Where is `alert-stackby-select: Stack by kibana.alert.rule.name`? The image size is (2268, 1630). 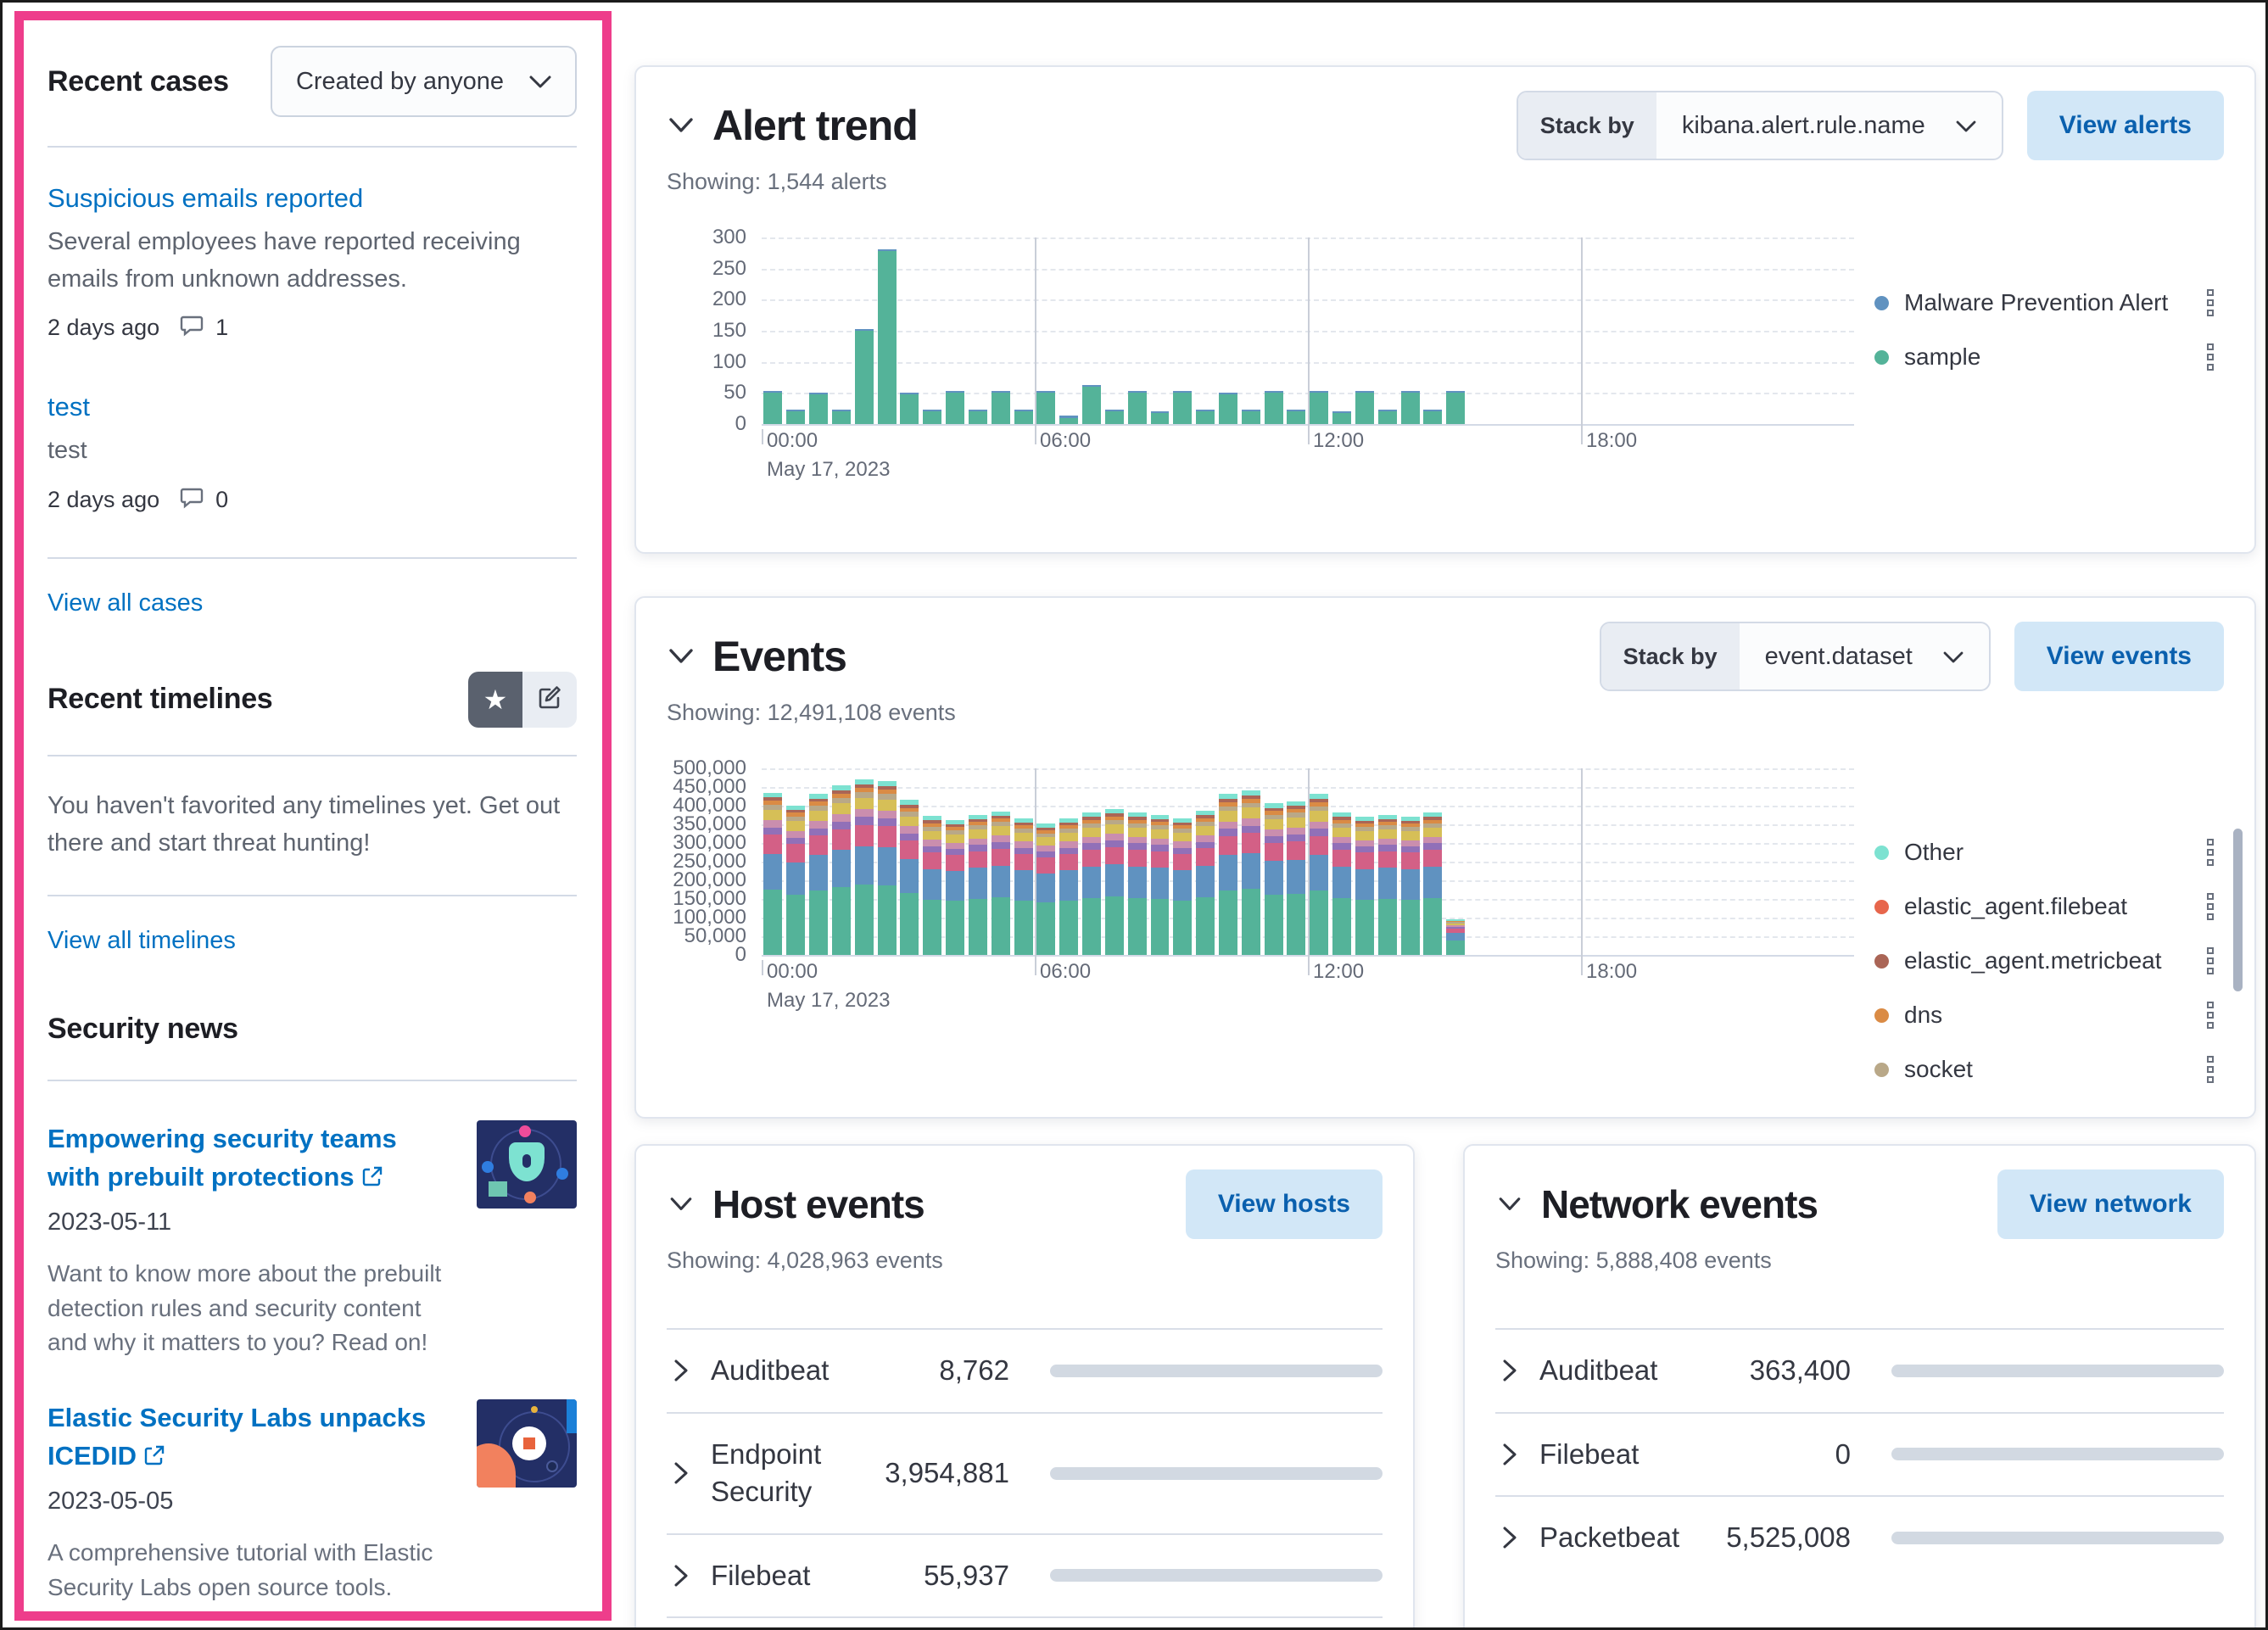 alert-stackby-select: Stack by kibana.alert.rule.name is located at coordinates (1759, 126).